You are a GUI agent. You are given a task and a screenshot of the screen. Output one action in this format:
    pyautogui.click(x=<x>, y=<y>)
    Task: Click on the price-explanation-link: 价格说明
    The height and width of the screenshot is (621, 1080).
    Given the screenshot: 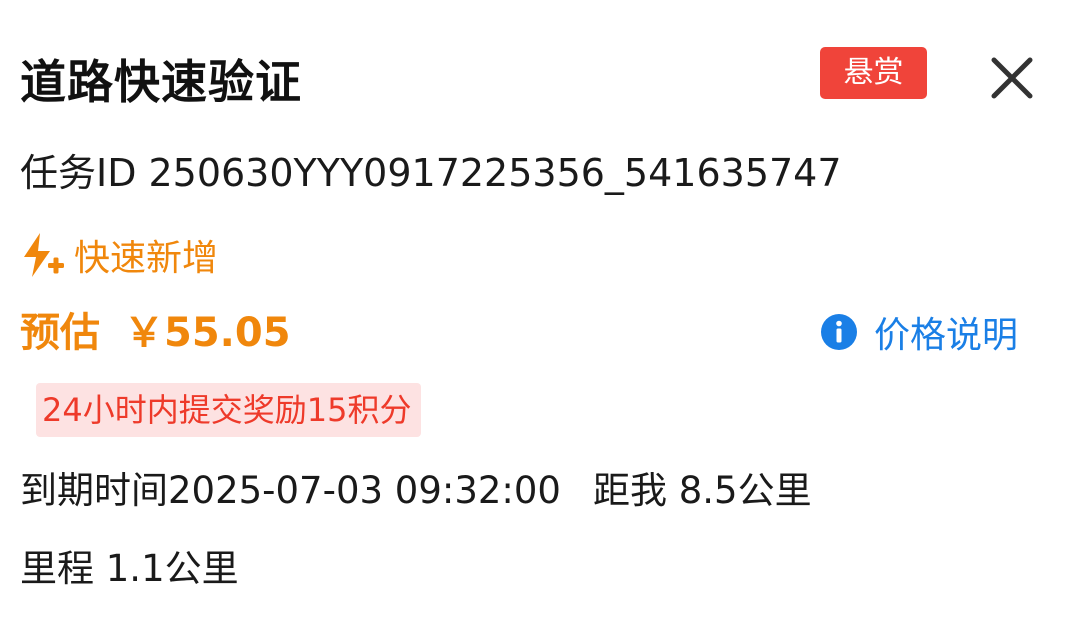 What is the action you would take?
    pyautogui.click(x=919, y=332)
    